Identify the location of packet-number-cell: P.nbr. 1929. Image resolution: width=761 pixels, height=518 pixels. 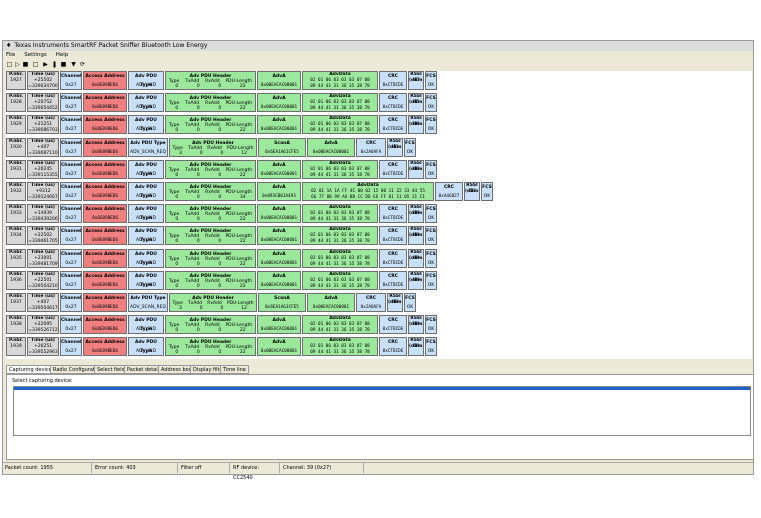
(16, 125).